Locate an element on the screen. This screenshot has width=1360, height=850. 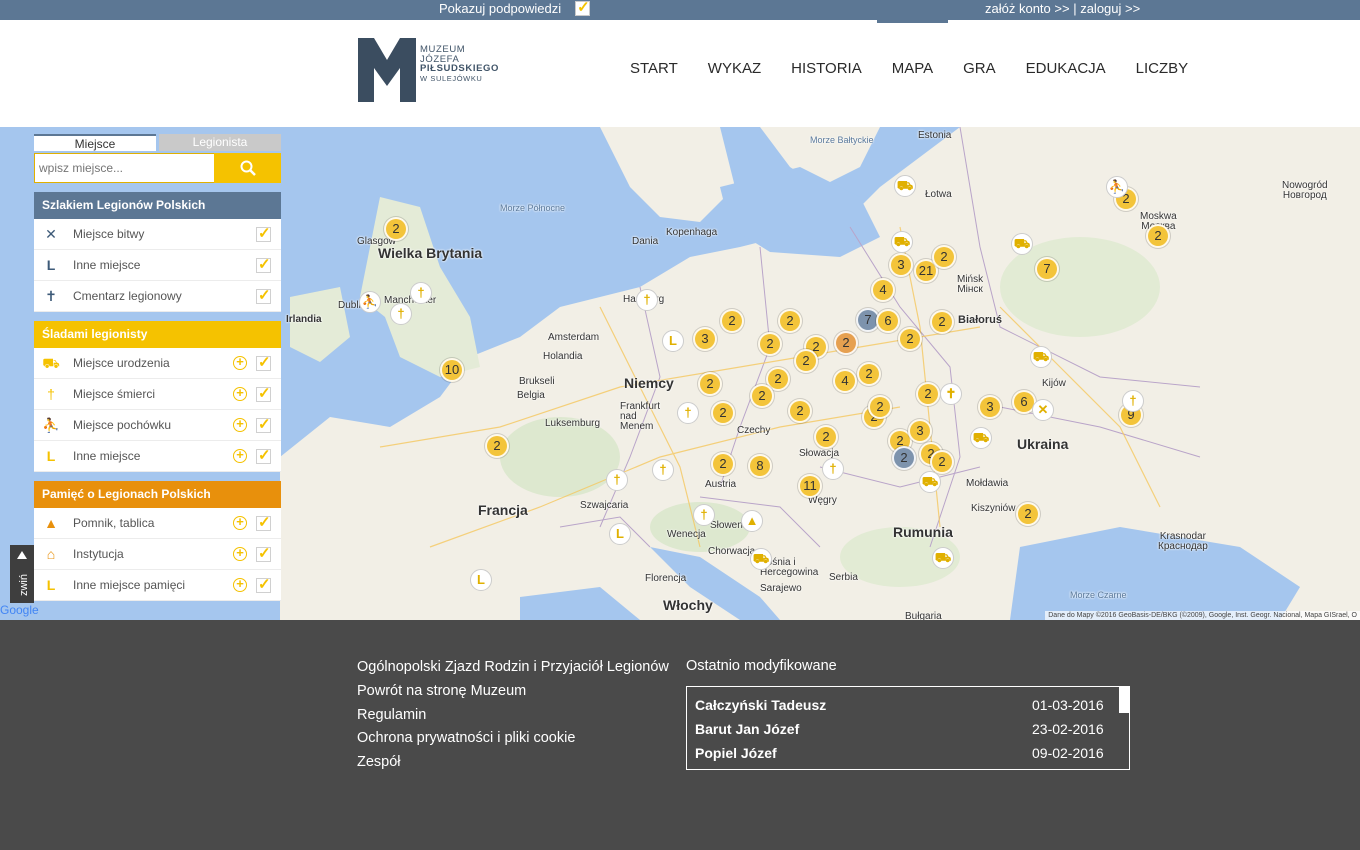
filter-other-memory-place: L Inne miejsce pamięci + is located at coordinates (157, 585).